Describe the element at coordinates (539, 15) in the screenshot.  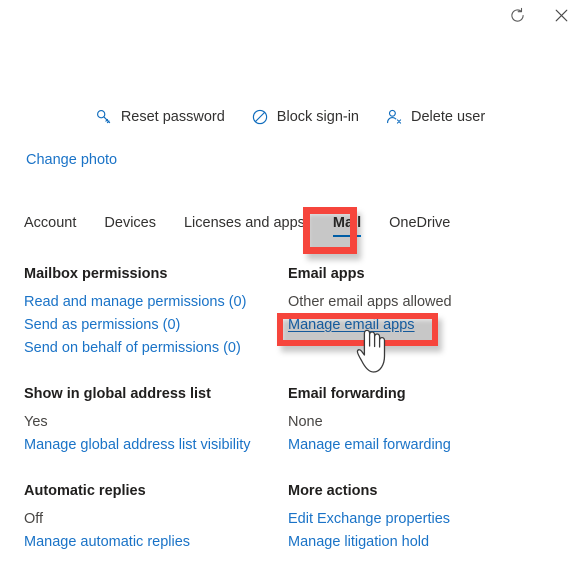
I see `window-controls` at that location.